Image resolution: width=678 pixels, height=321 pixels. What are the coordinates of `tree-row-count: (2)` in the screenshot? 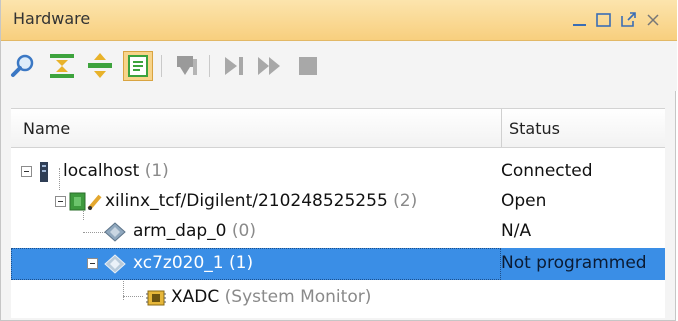 It's located at (405, 201).